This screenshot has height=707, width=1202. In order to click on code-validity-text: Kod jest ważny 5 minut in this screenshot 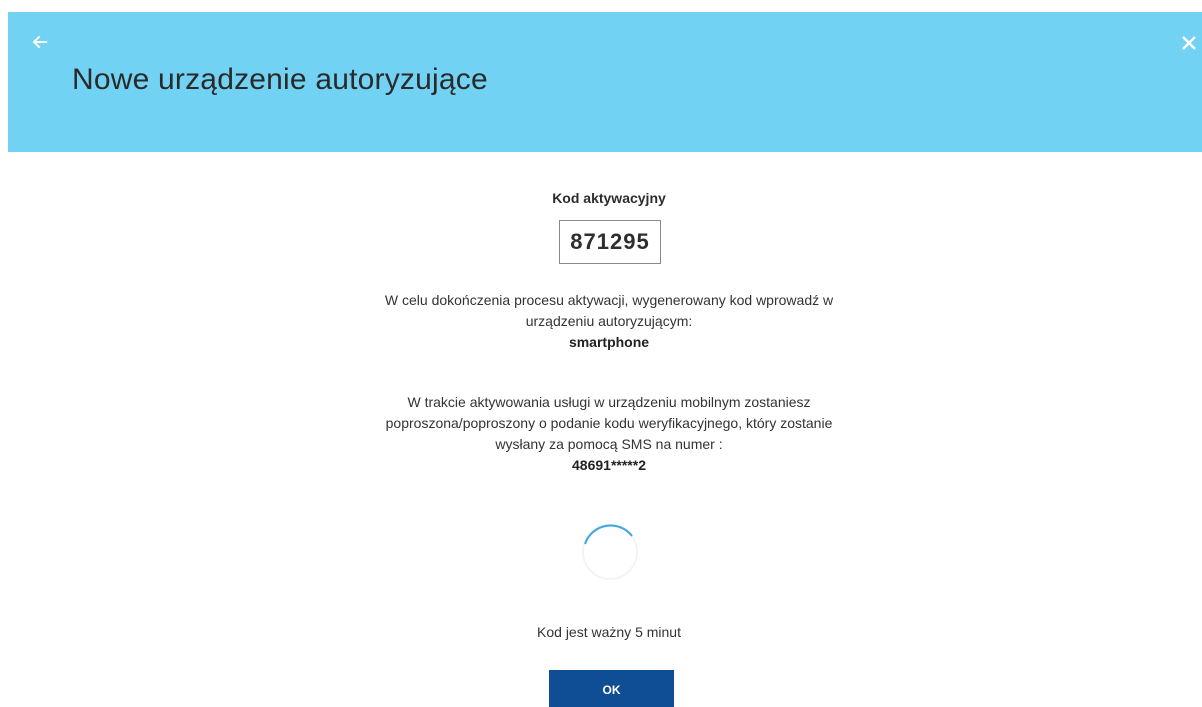, I will do `click(609, 632)`.